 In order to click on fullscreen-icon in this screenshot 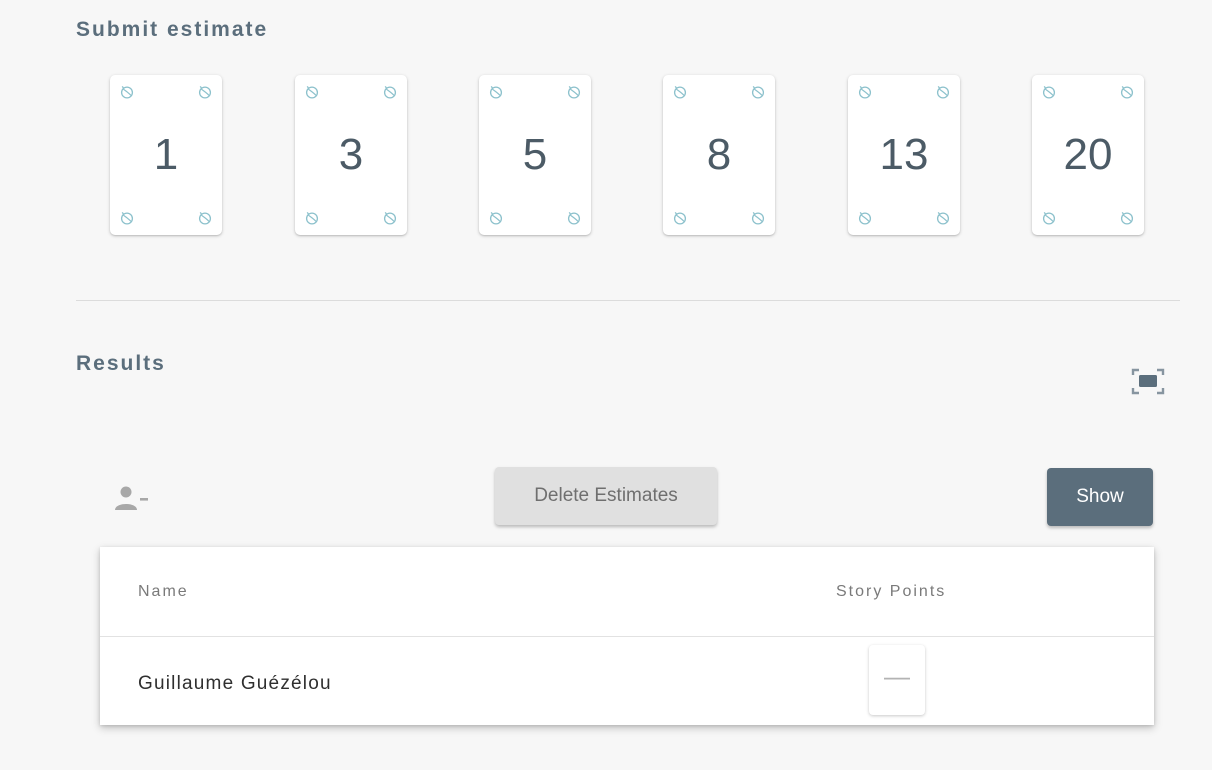, I will do `click(1148, 382)`.